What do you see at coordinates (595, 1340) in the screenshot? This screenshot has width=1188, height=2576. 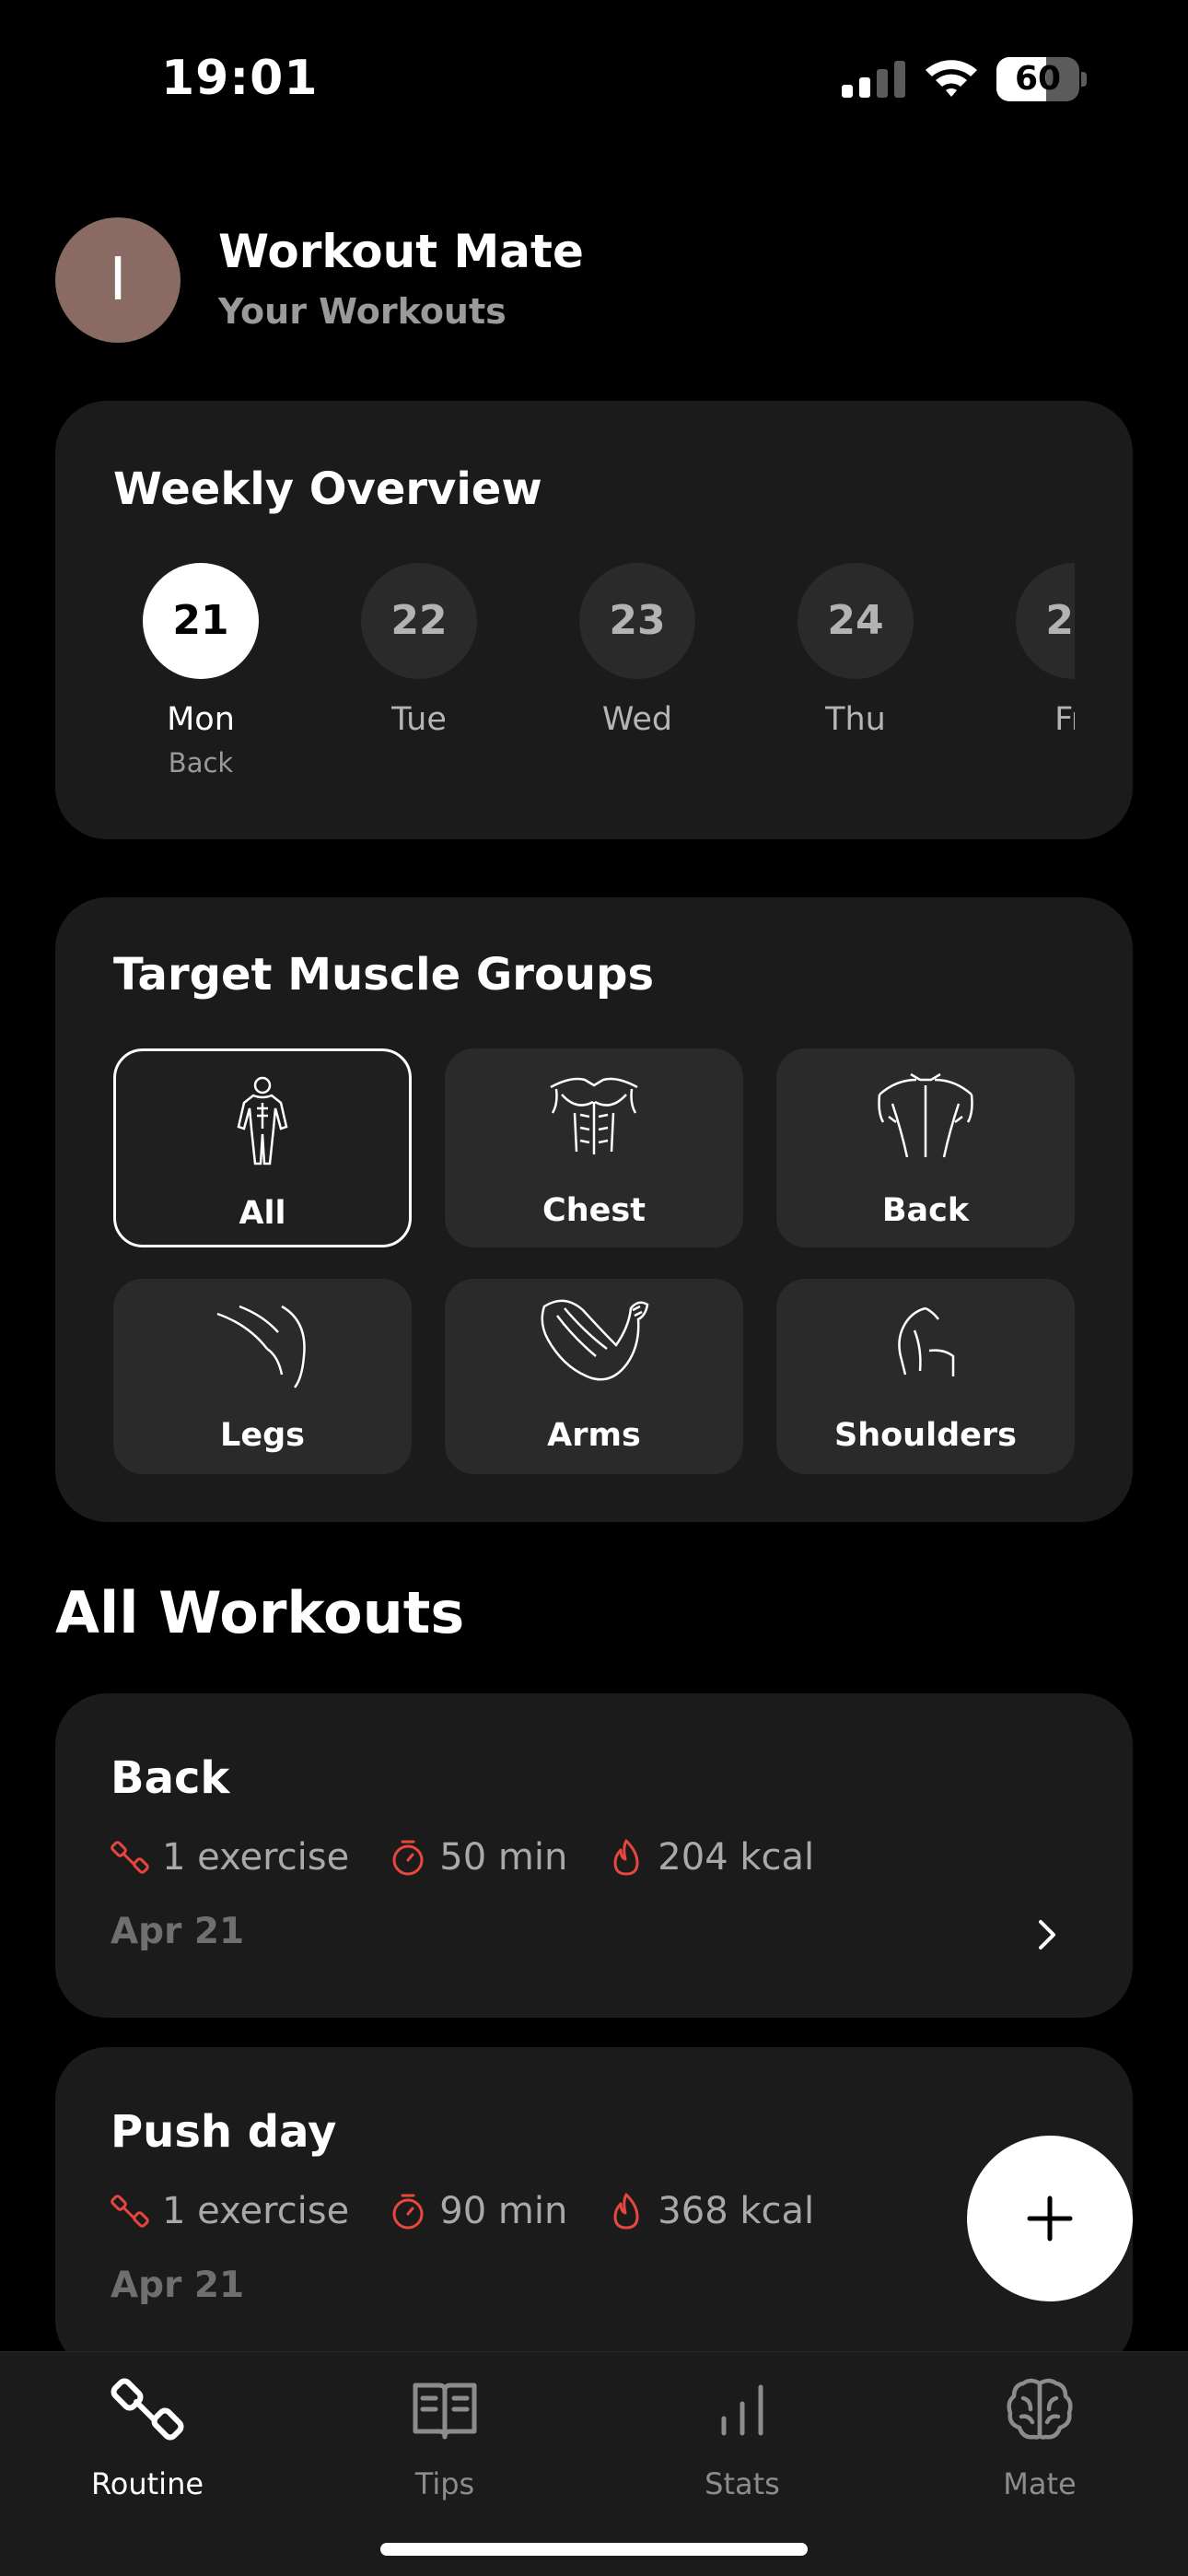 I see `arms-icon` at bounding box center [595, 1340].